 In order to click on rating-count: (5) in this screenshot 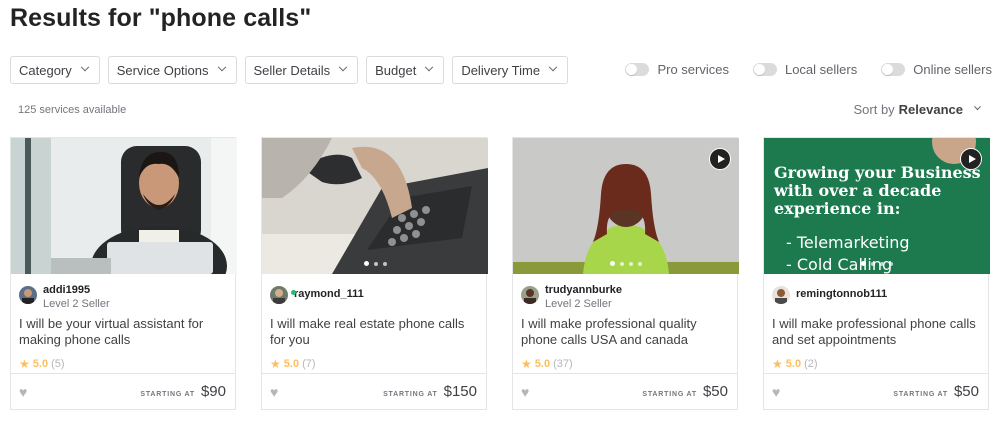, I will do `click(58, 364)`.